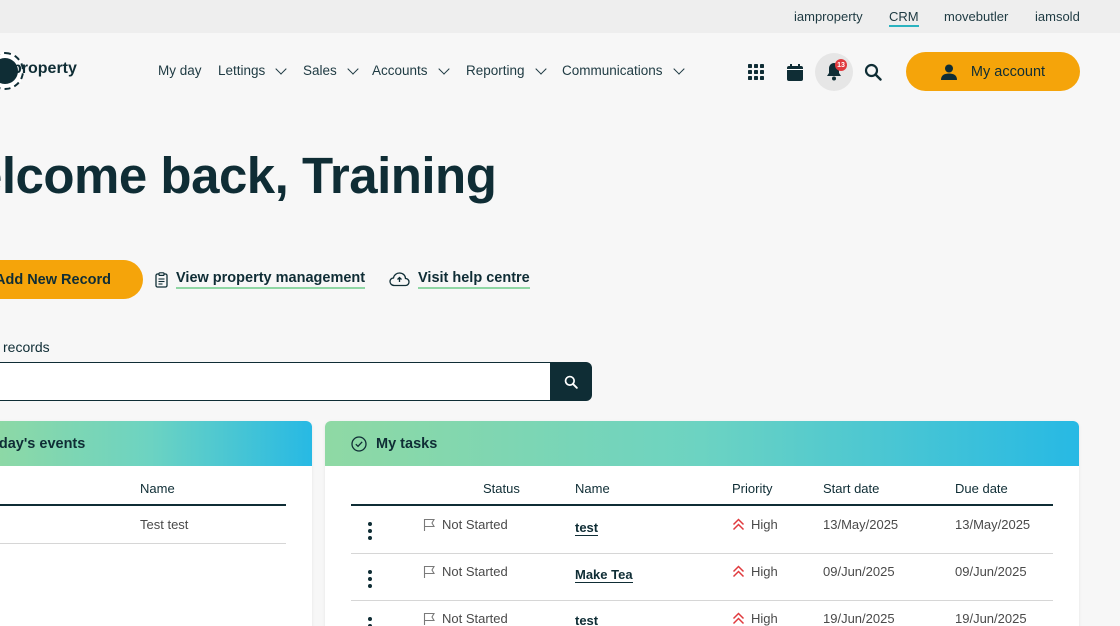 The width and height of the screenshot is (1120, 626). Describe the element at coordinates (44, 69) in the screenshot. I see `logo-text: property` at that location.